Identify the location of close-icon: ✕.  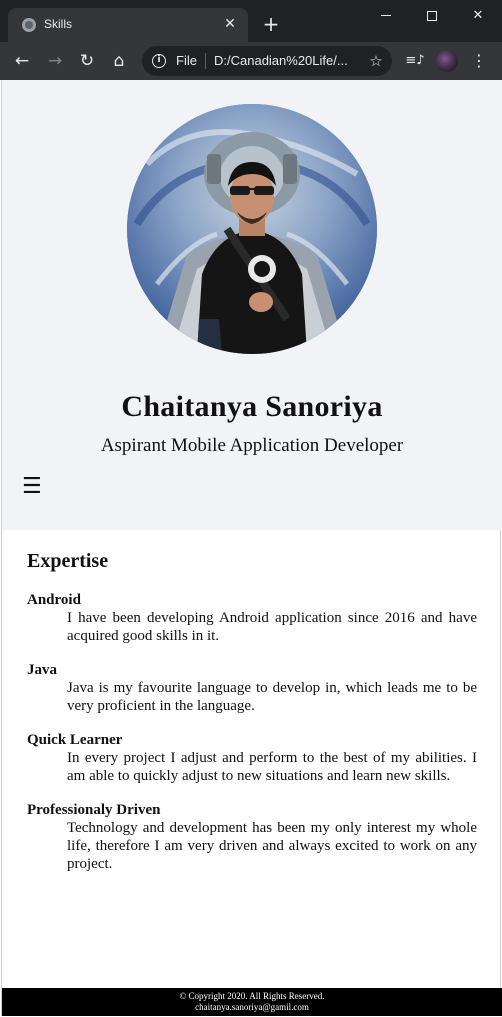
(230, 24).